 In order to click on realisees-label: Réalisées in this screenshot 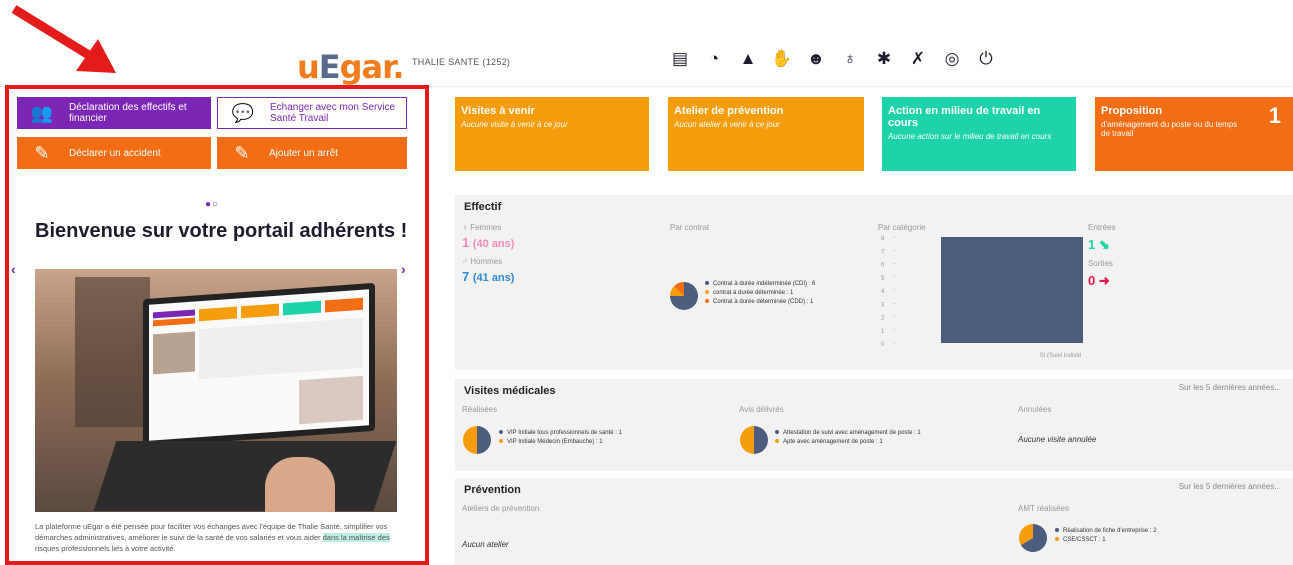, I will do `click(480, 409)`.